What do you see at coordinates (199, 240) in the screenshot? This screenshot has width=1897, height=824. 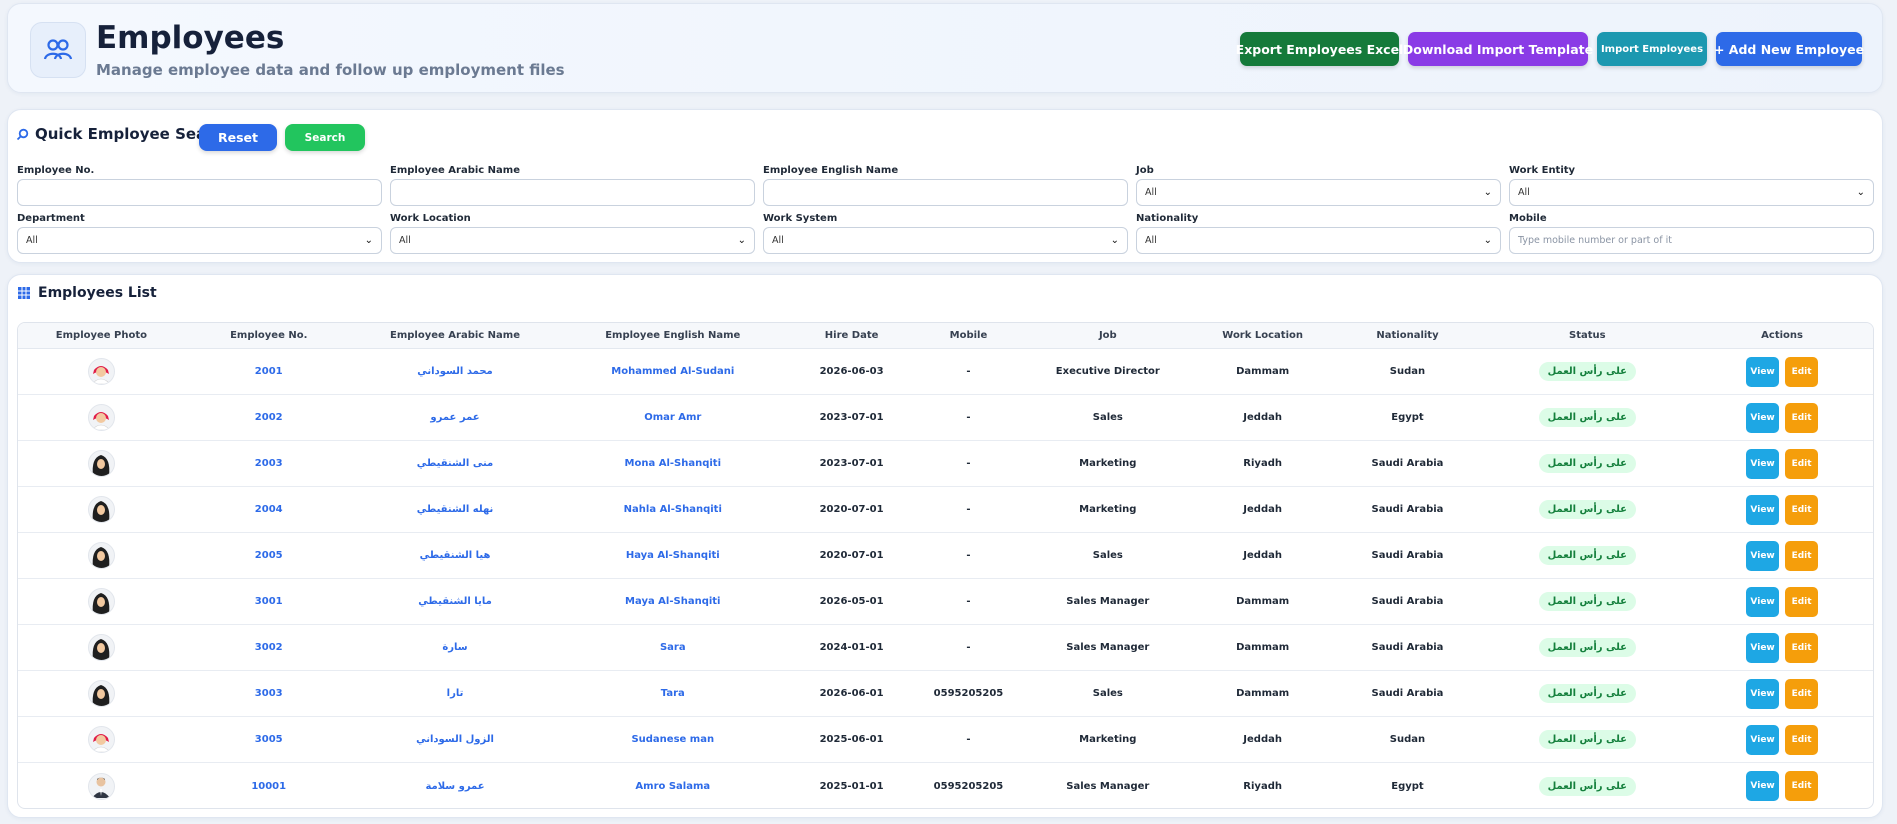 I see `department-select: All ⌄` at bounding box center [199, 240].